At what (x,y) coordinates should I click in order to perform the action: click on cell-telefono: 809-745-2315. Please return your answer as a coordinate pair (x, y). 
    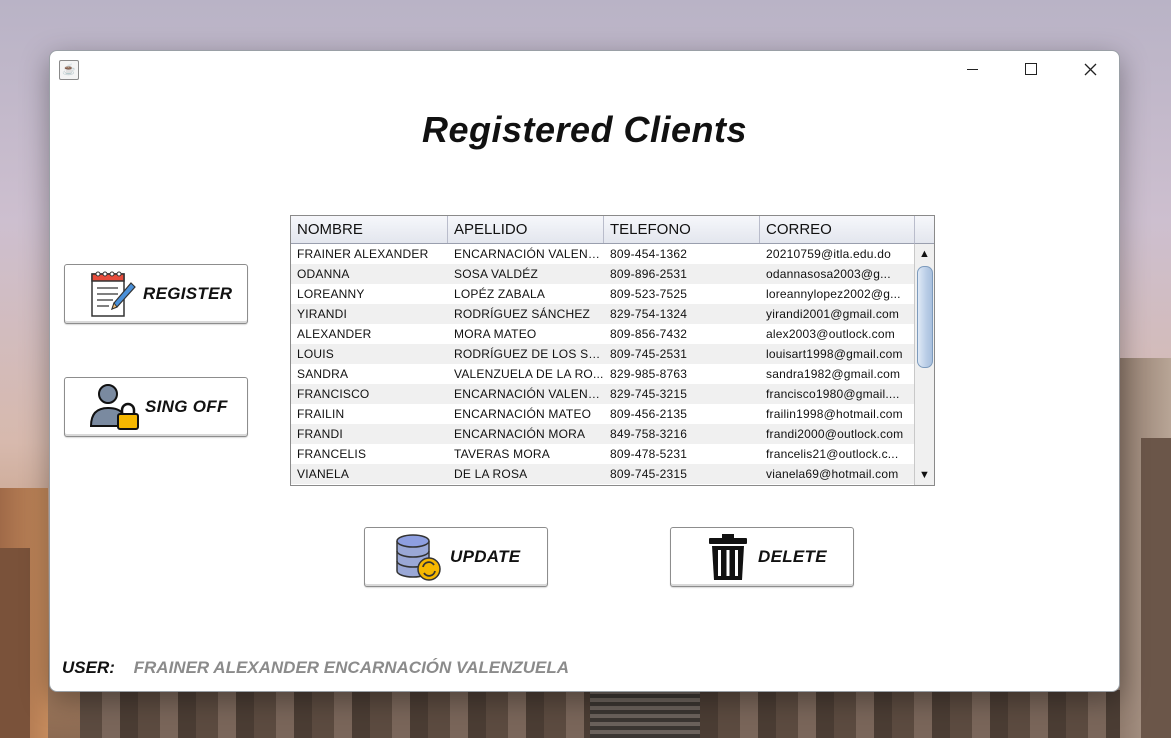
    Looking at the image, I should click on (682, 474).